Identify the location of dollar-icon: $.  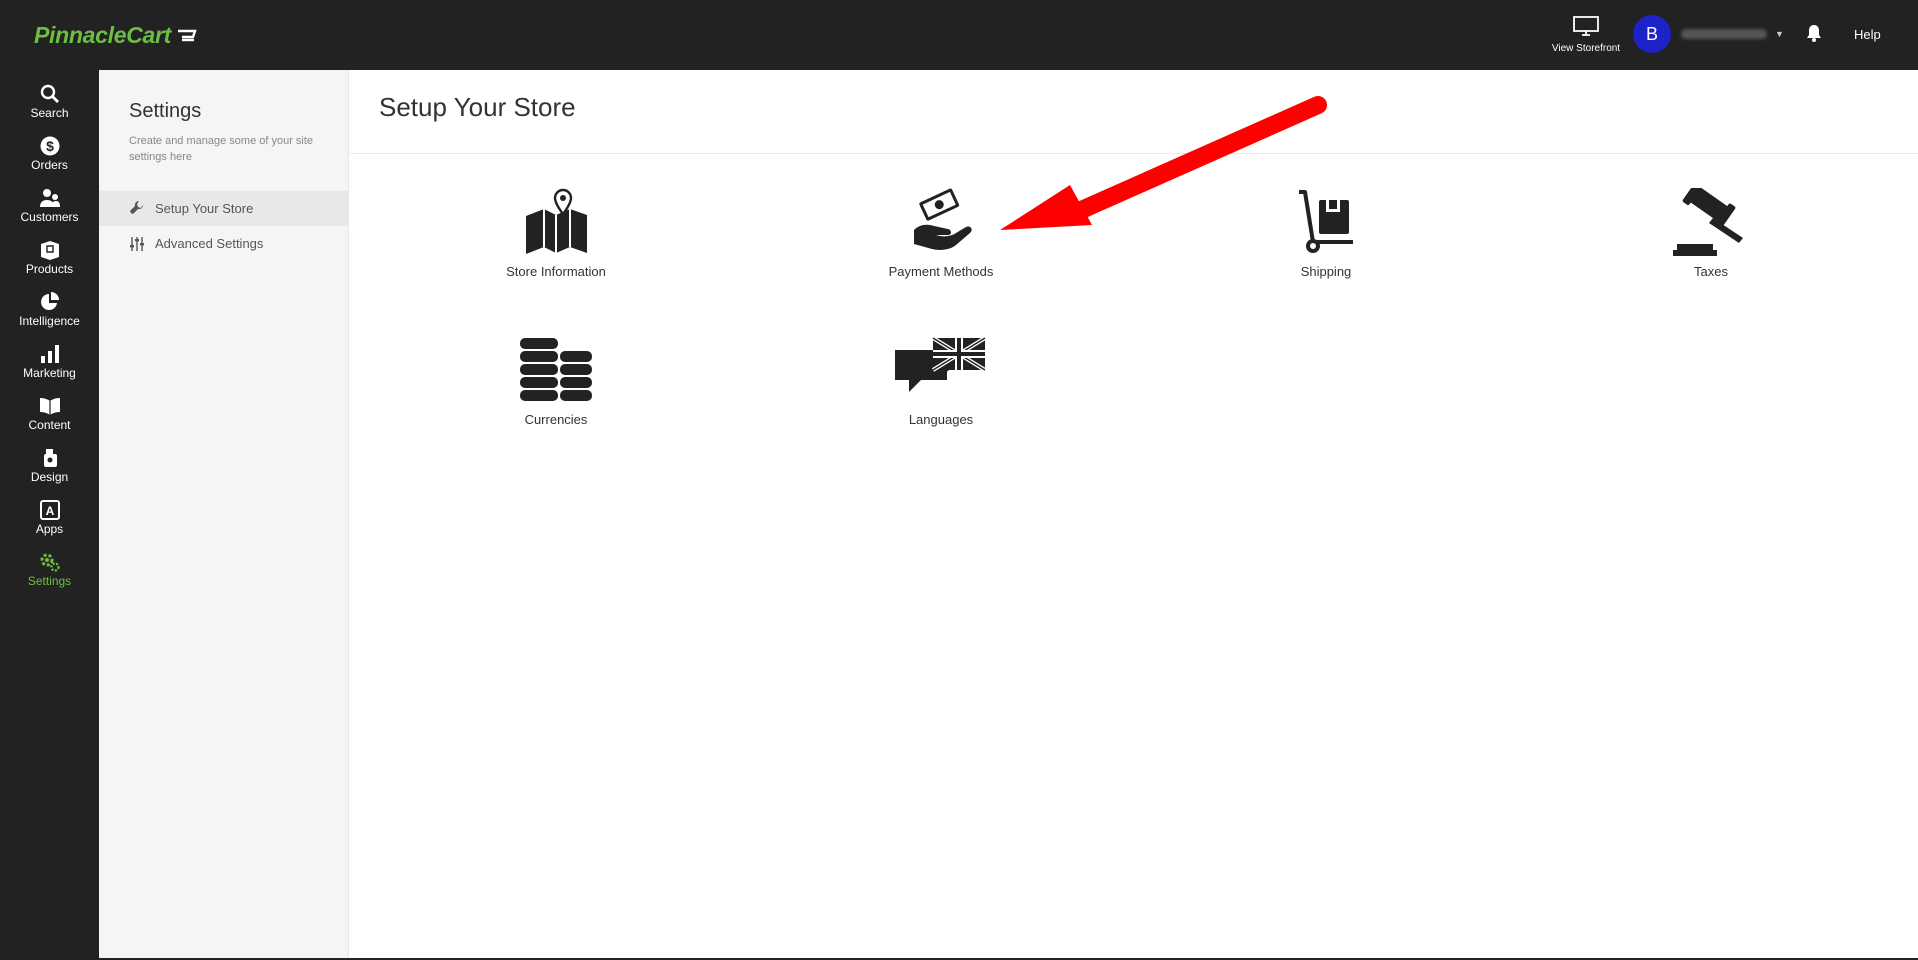
(49, 146).